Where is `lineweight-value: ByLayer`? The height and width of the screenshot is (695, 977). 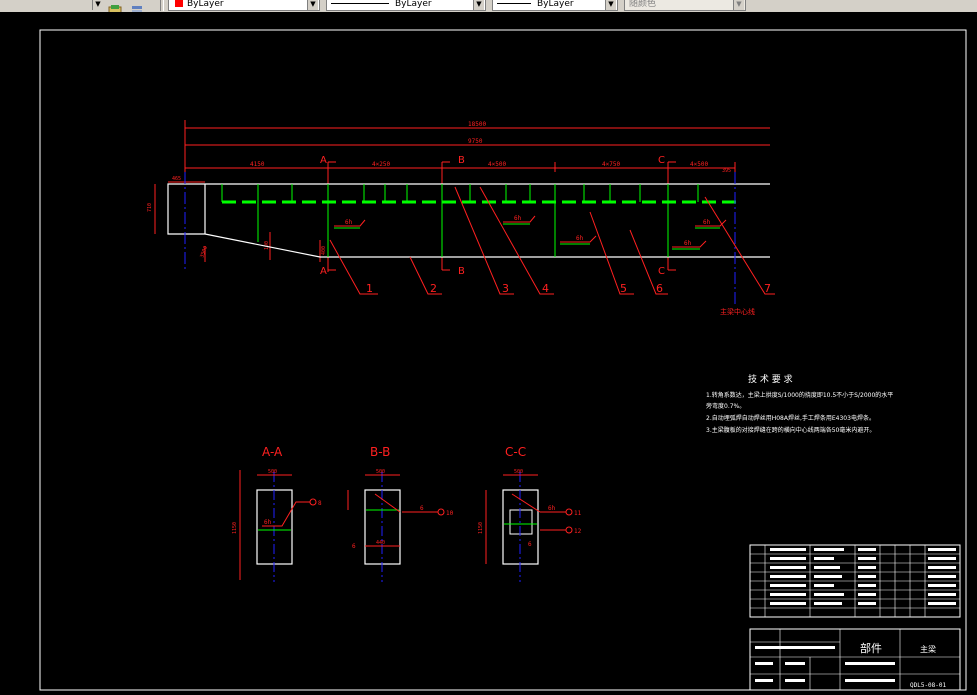
lineweight-value: ByLayer is located at coordinates (555, 4).